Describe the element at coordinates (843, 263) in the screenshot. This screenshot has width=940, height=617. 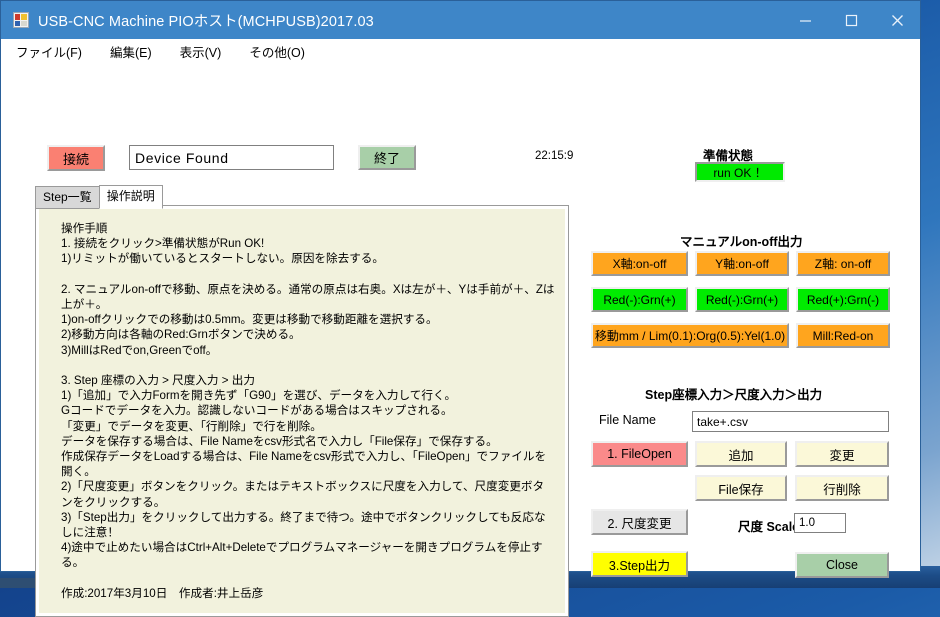
I see `z-axis-onoff-button: Z軸: on-off` at that location.